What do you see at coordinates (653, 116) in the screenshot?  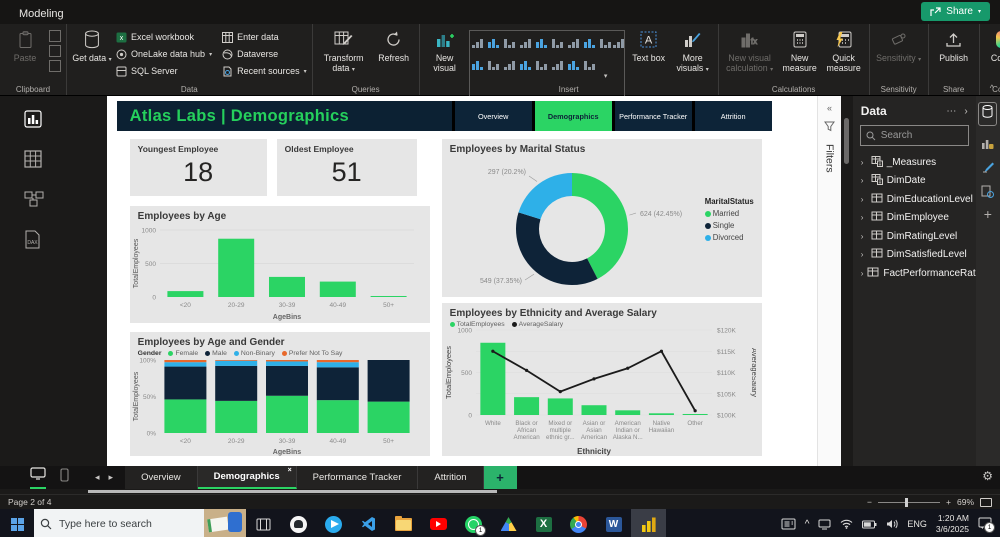 I see `report-nav-performance-tracker: Performance Tracker` at bounding box center [653, 116].